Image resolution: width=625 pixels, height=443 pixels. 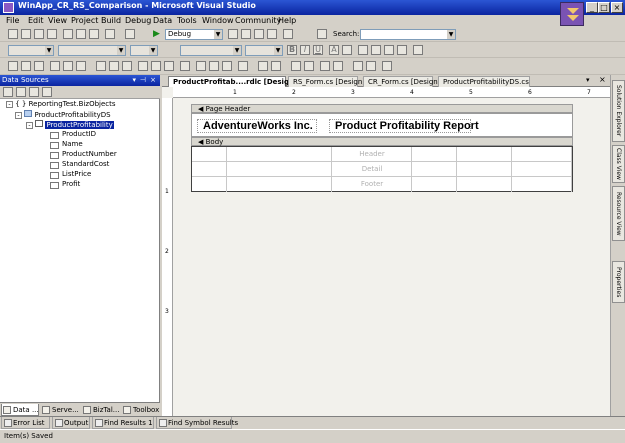 I want to click on snap-icon, so click(x=338, y=66).